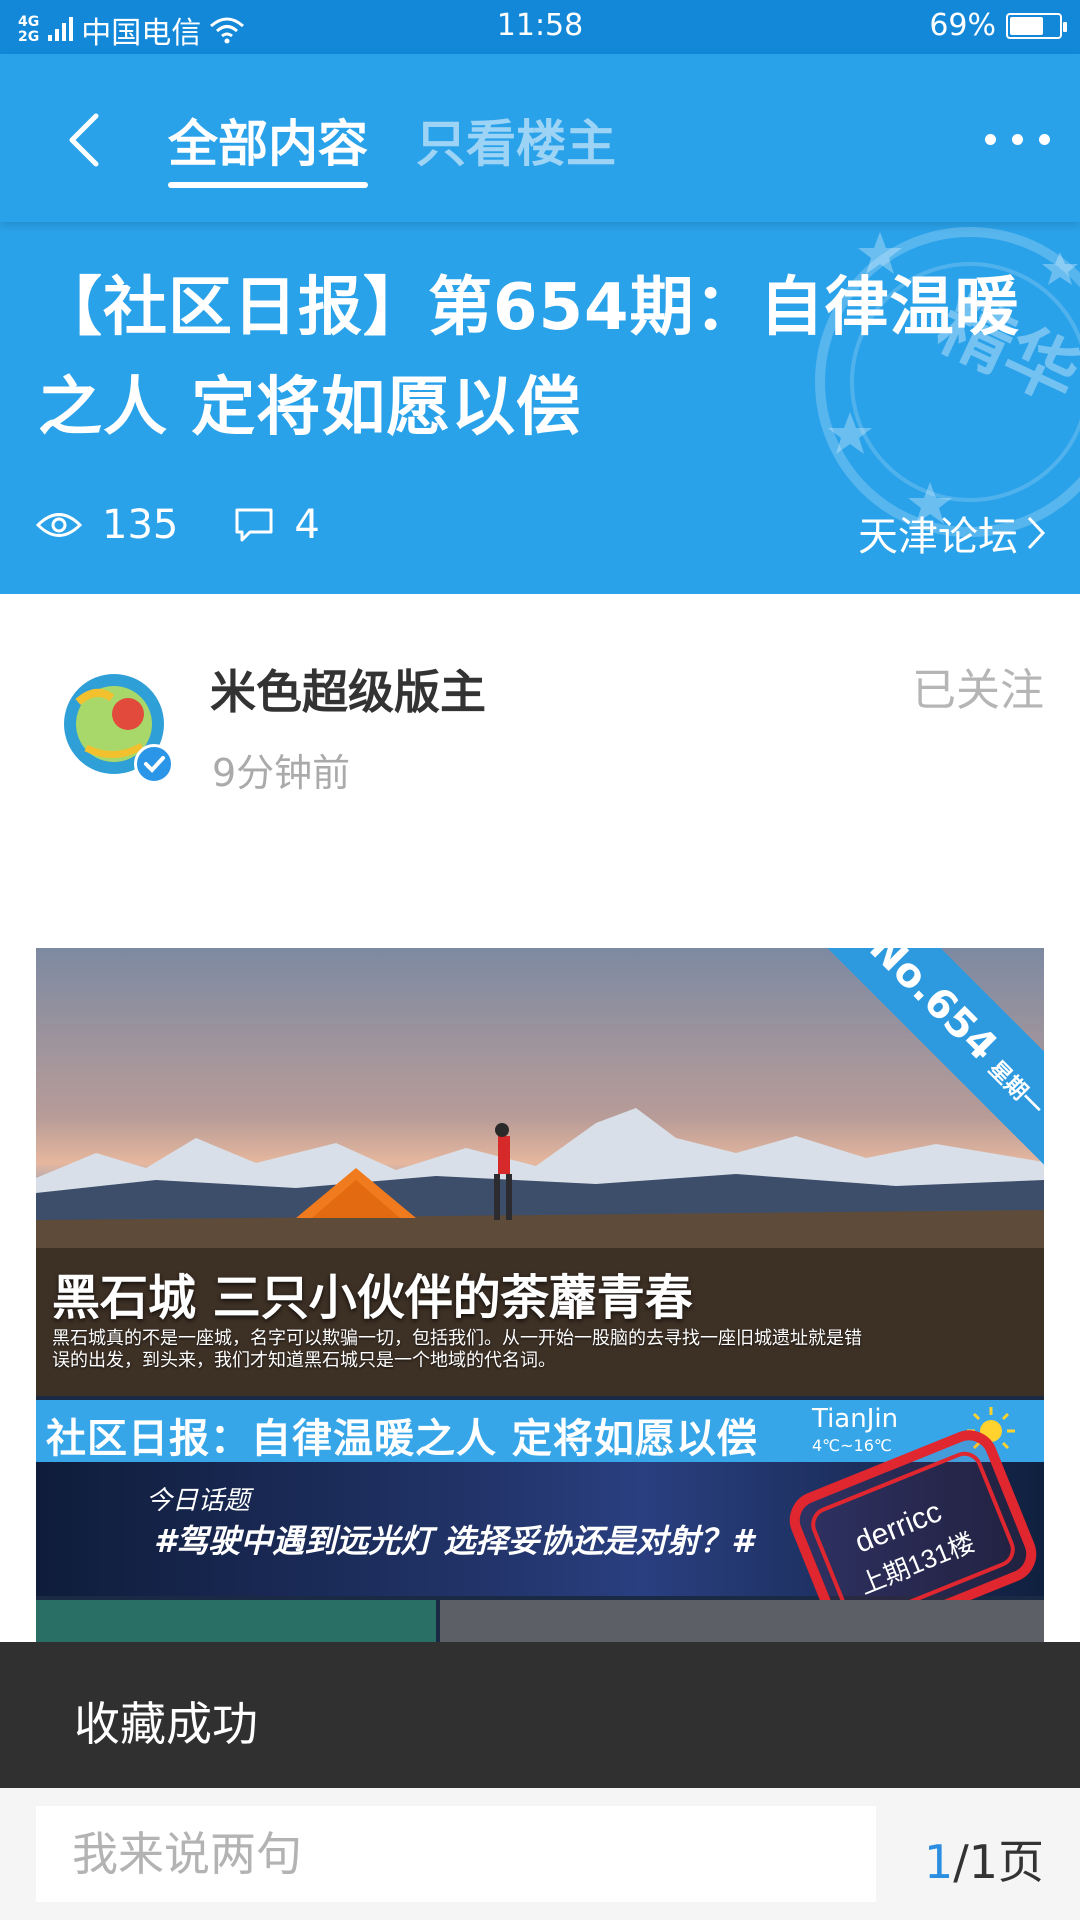 The height and width of the screenshot is (1920, 1080). I want to click on total-pages: /1页, so click(998, 1862).